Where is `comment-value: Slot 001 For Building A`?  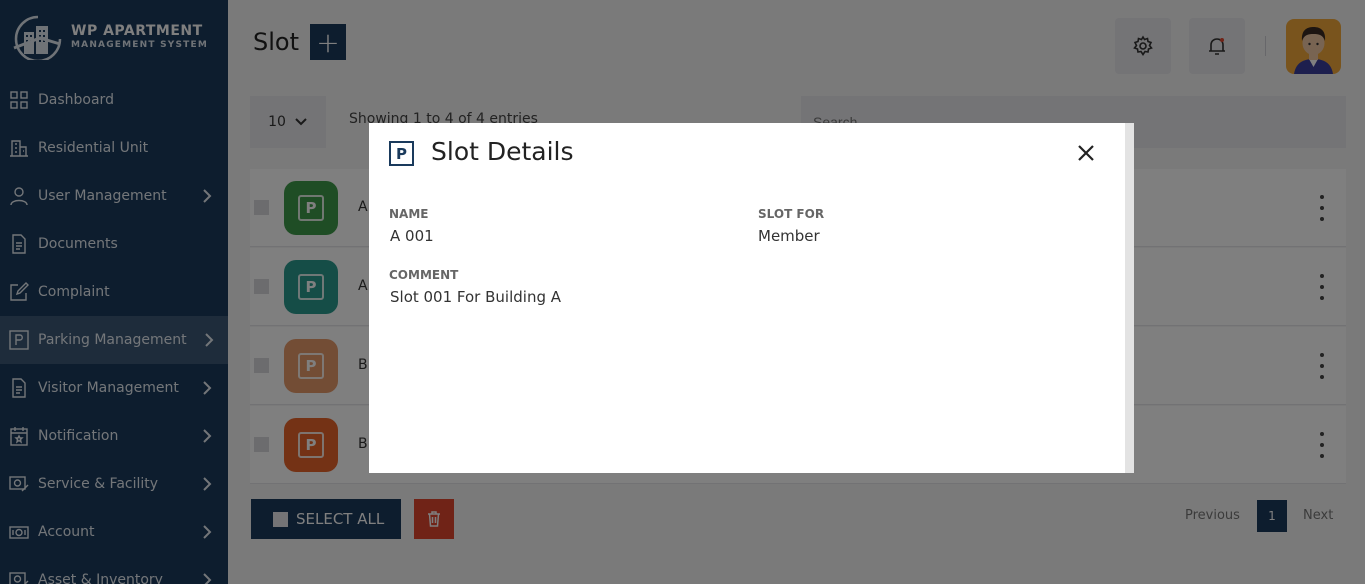 comment-value: Slot 001 For Building A is located at coordinates (475, 297).